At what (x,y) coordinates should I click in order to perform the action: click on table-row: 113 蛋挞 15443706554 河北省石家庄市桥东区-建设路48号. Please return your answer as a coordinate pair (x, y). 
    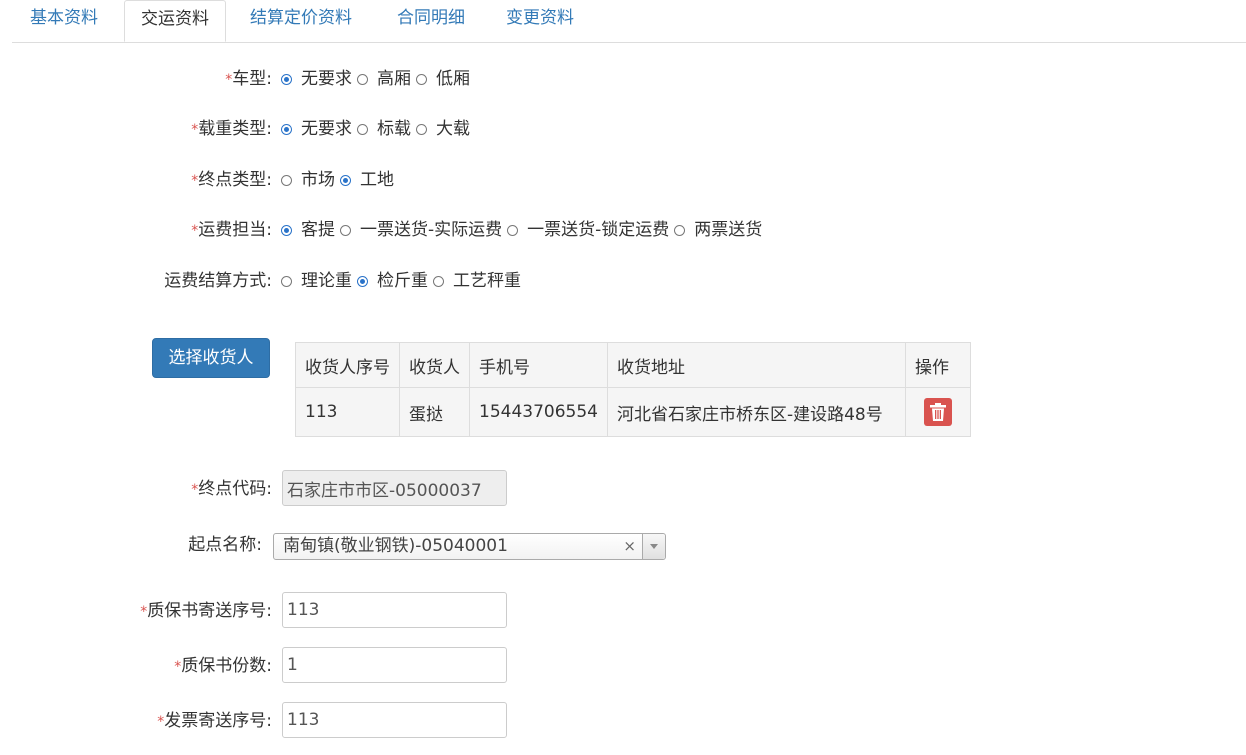
    Looking at the image, I should click on (633, 412).